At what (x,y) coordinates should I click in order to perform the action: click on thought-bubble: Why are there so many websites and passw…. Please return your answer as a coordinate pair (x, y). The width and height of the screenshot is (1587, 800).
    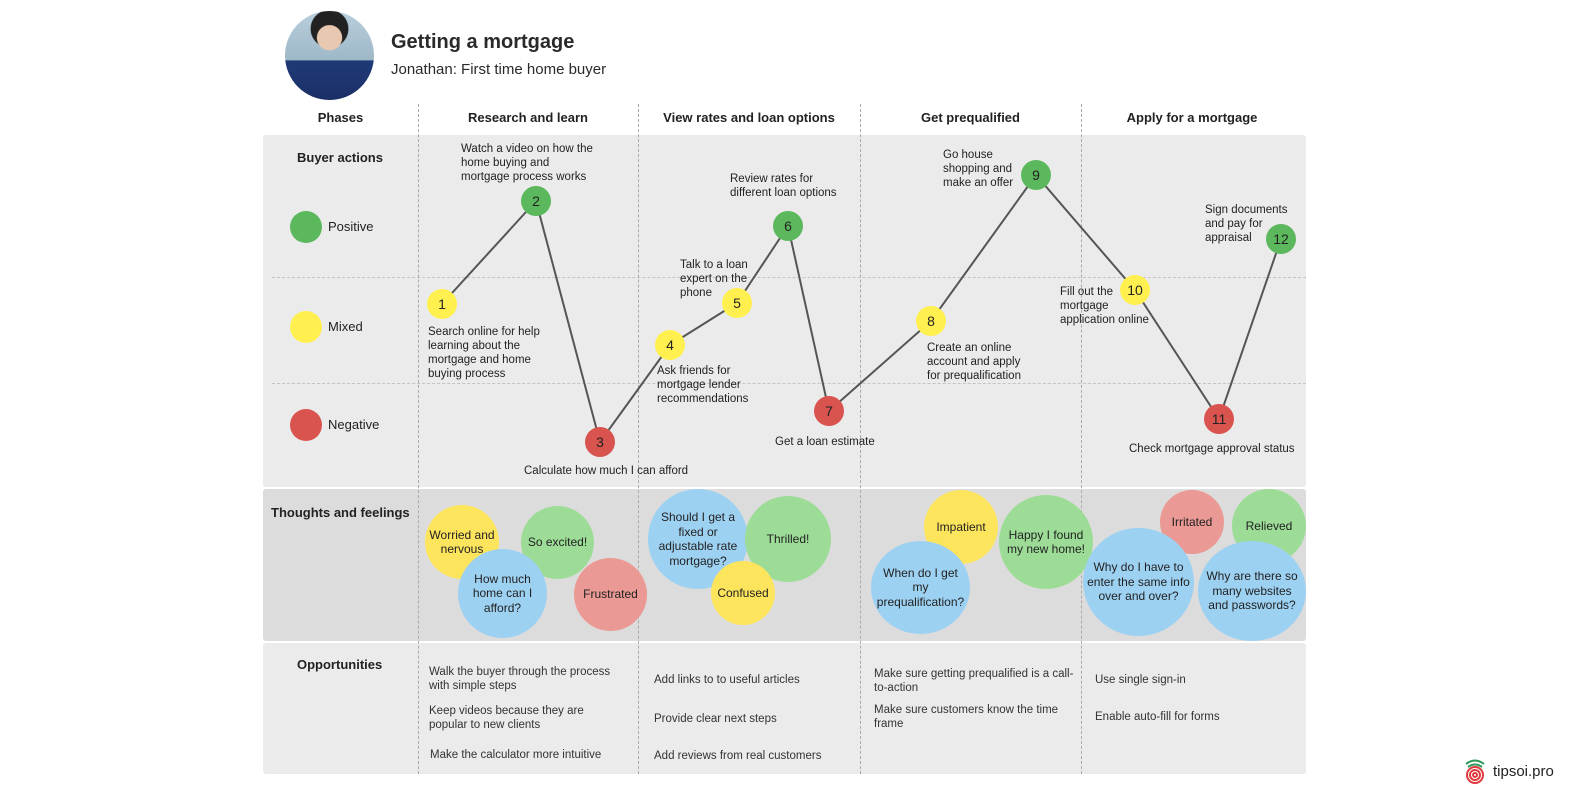
    Looking at the image, I should click on (1252, 591).